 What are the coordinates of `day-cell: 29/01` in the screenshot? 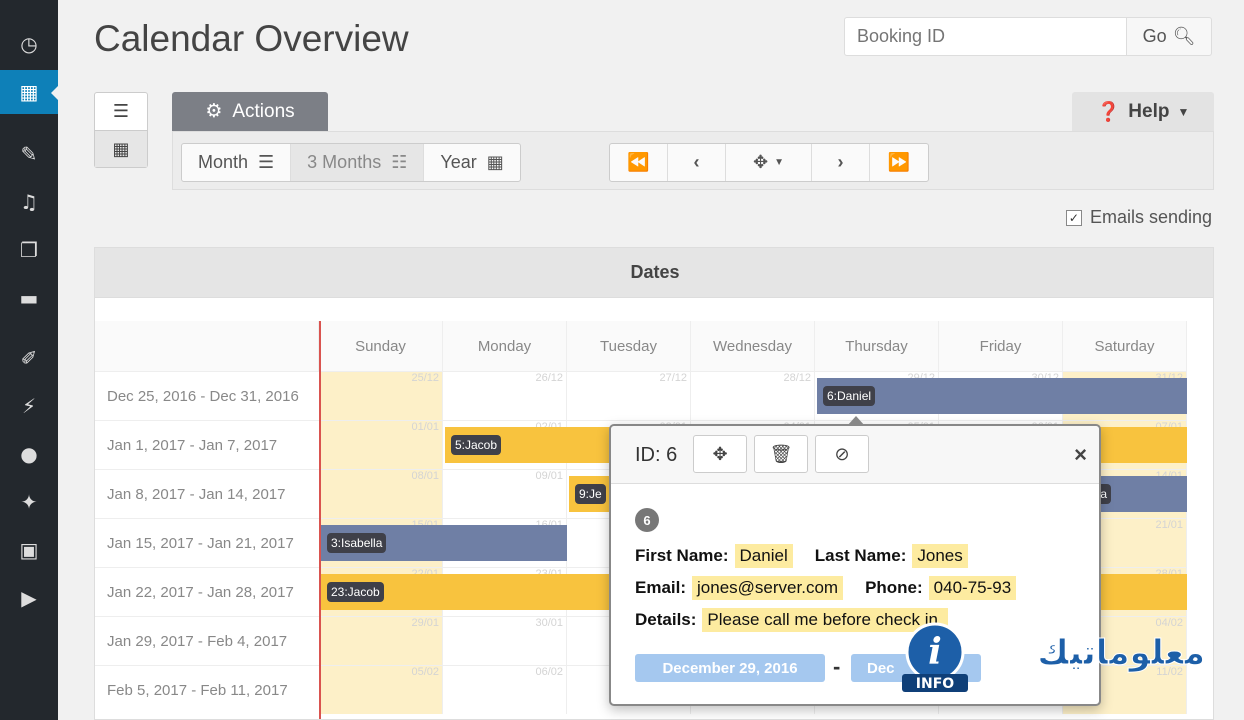 It's located at (381, 640).